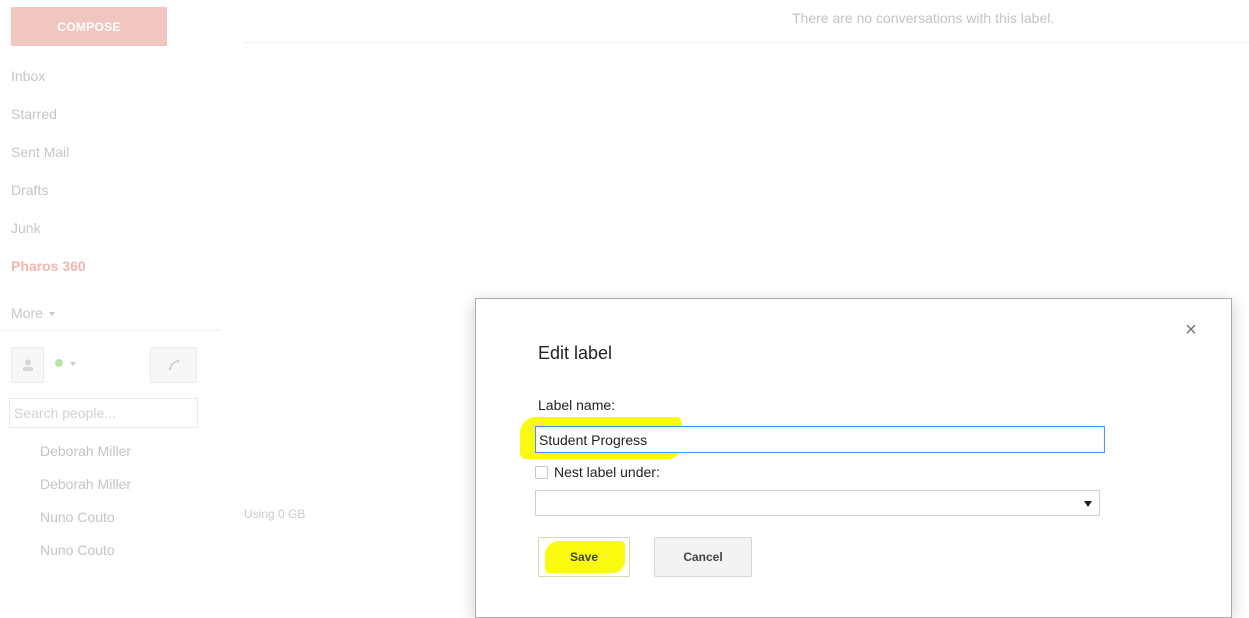  Describe the element at coordinates (48, 123) in the screenshot. I see `sidebar-item-starred: Starred` at that location.